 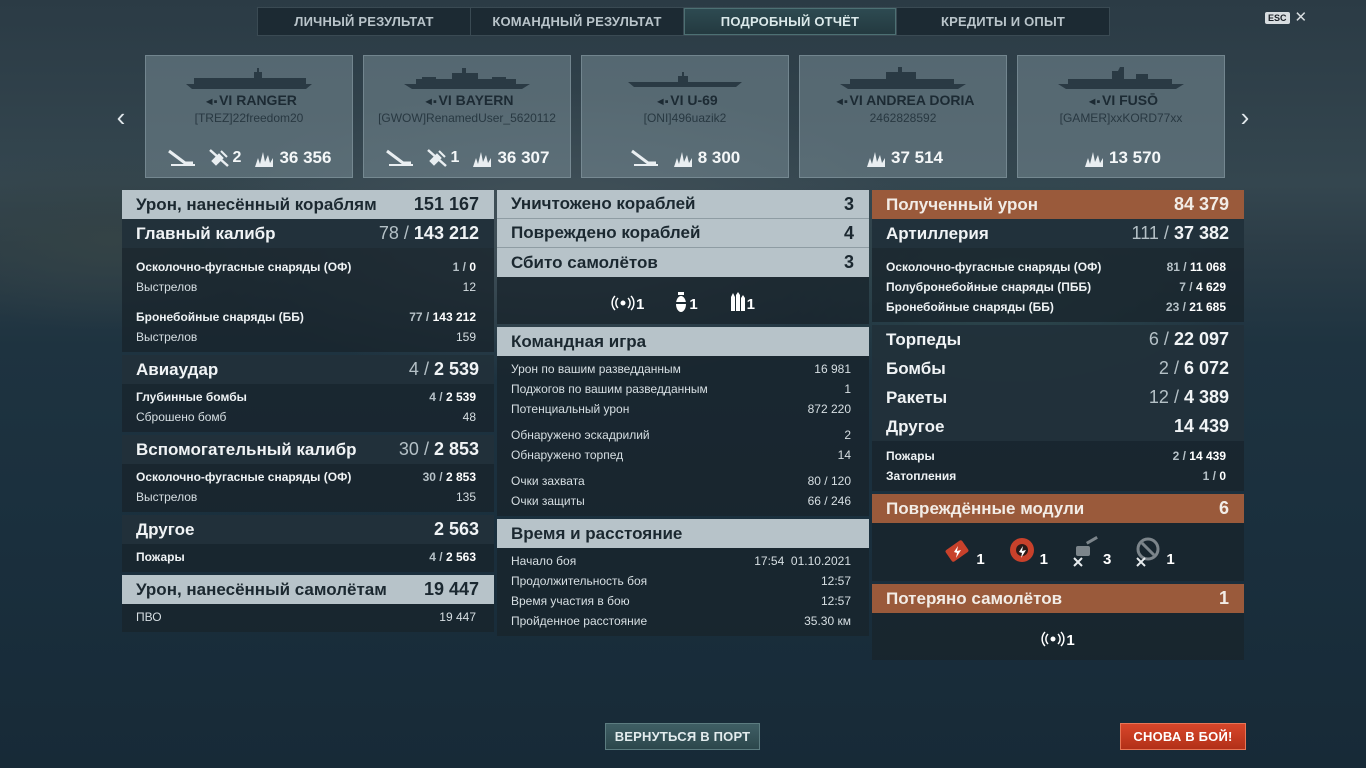 I want to click on engine-damaged-icon: 1, so click(x=963, y=551).